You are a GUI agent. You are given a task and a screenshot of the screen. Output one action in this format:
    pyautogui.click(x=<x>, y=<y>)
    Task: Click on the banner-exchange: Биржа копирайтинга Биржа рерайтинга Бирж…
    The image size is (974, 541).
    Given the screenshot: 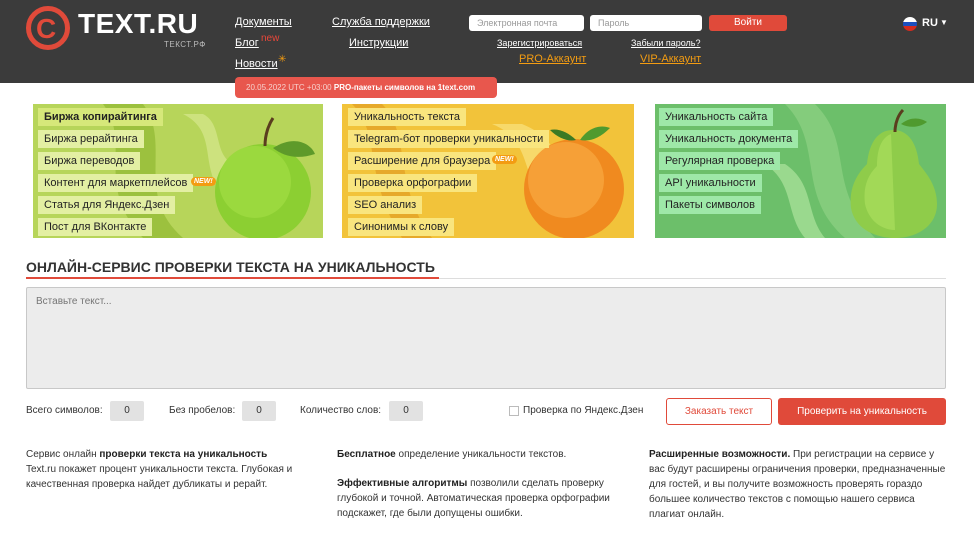 What is the action you would take?
    pyautogui.click(x=178, y=171)
    